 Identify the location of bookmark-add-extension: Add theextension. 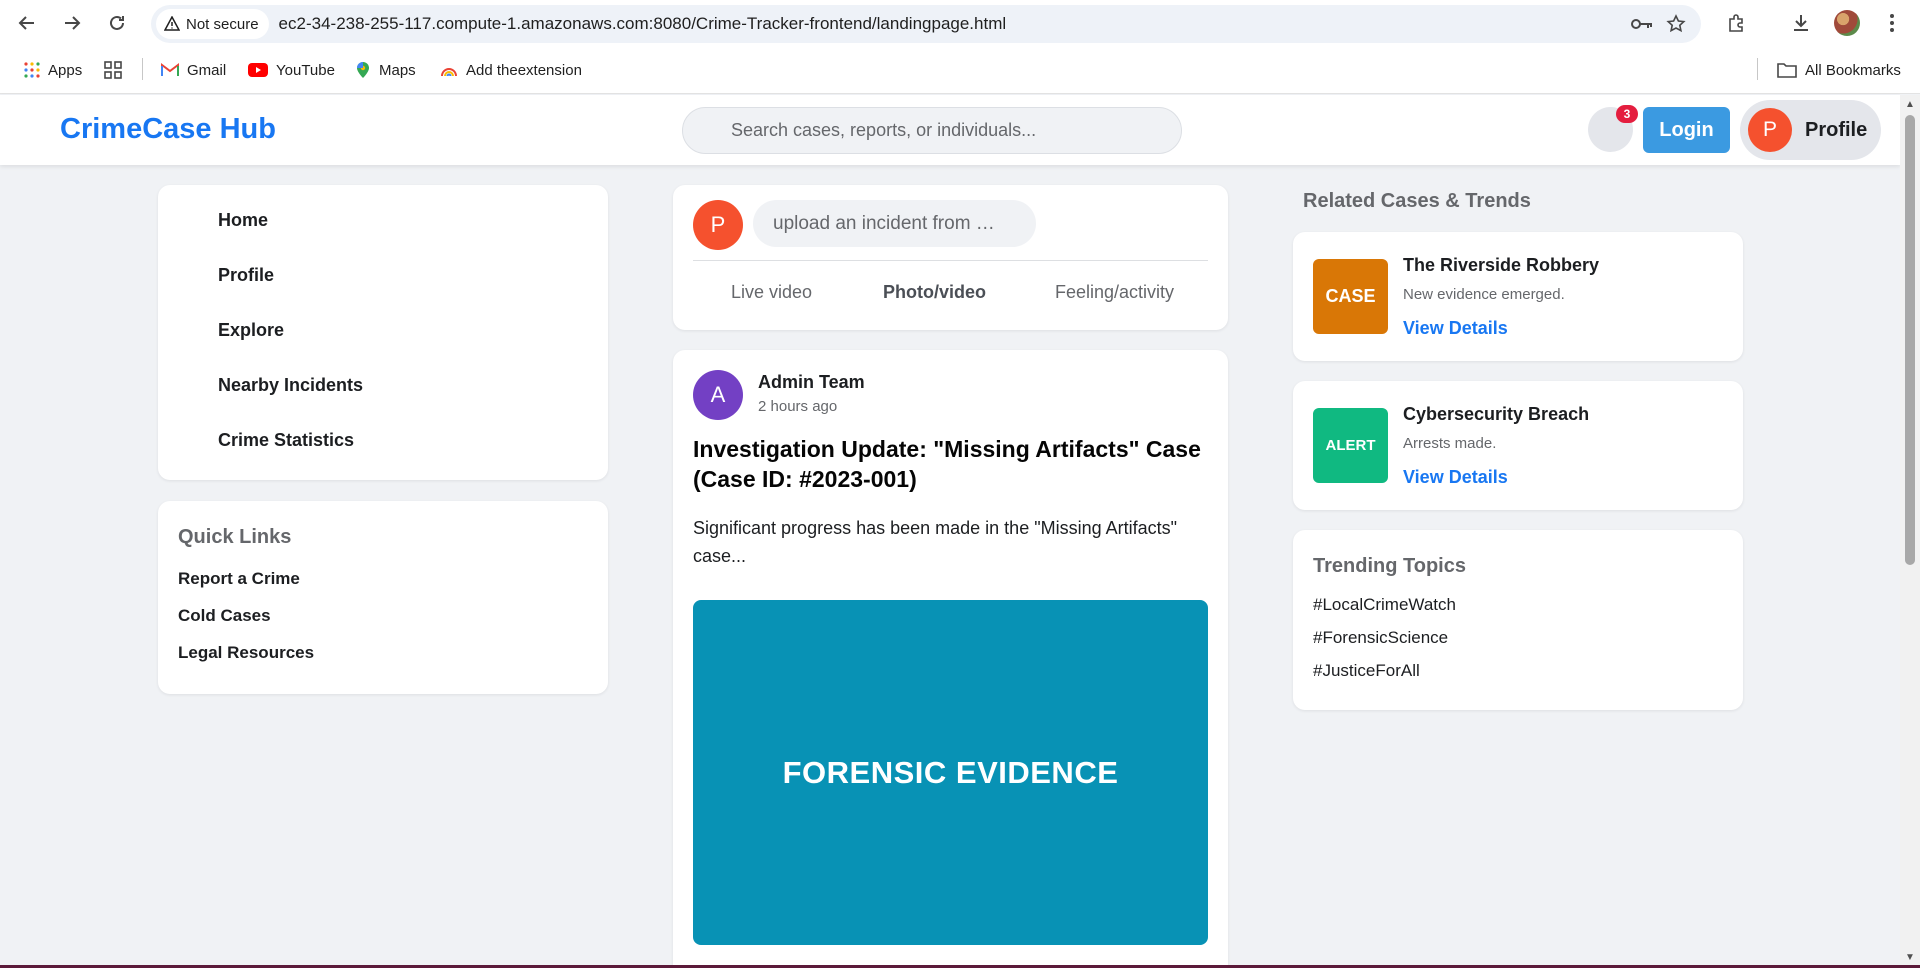
(511, 70).